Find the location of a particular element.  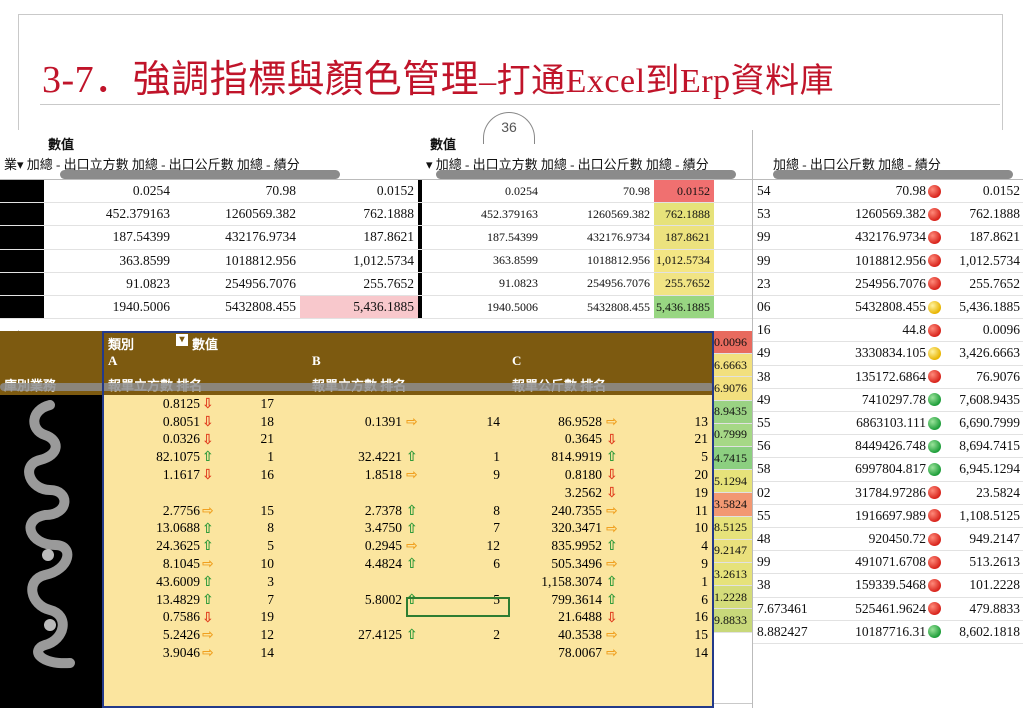

table-row: 8.882427 10187716.31 8,602.1818 is located at coordinates (888, 632).